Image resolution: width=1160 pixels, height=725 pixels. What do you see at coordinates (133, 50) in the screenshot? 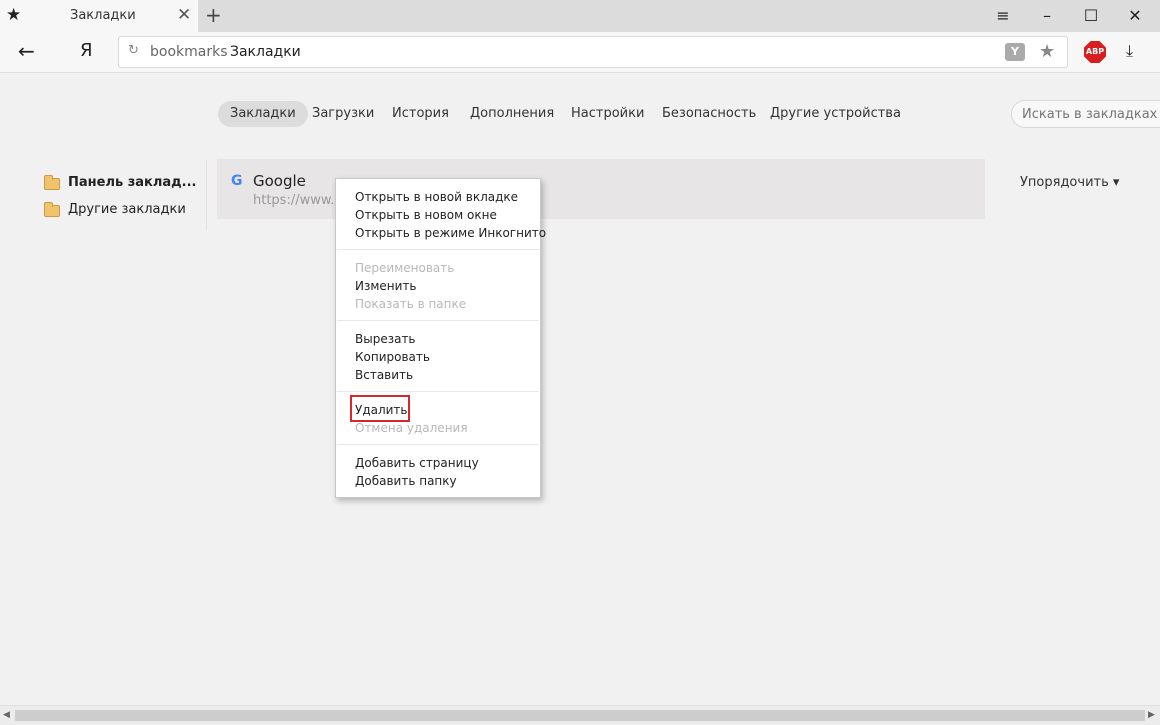
I see `reload-icon: ↻` at bounding box center [133, 50].